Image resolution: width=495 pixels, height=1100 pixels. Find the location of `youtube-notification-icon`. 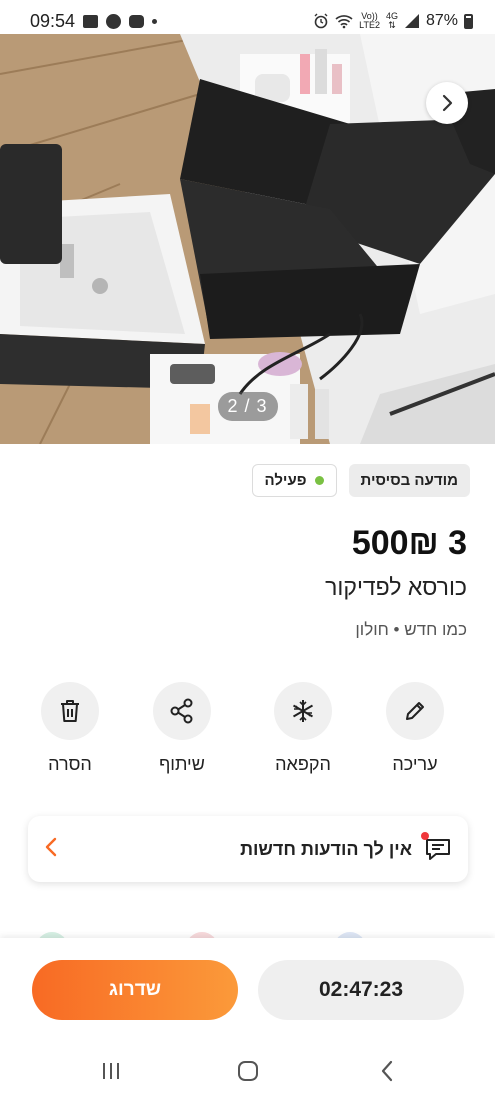

youtube-notification-icon is located at coordinates (137, 21).